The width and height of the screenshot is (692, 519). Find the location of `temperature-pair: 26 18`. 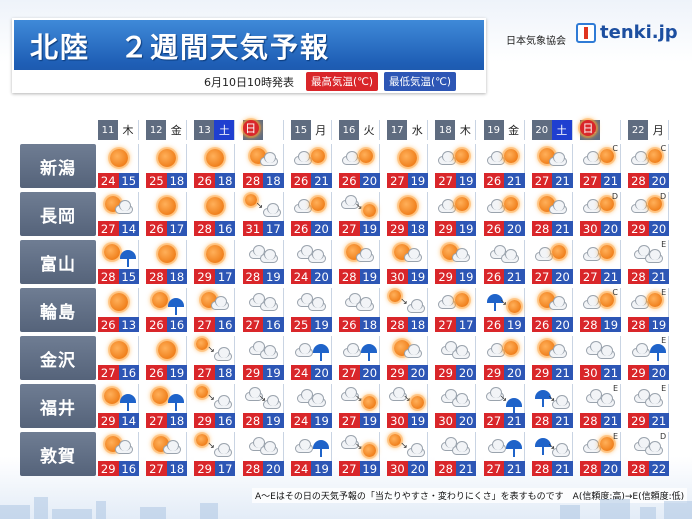

temperature-pair: 26 18 is located at coordinates (359, 324).